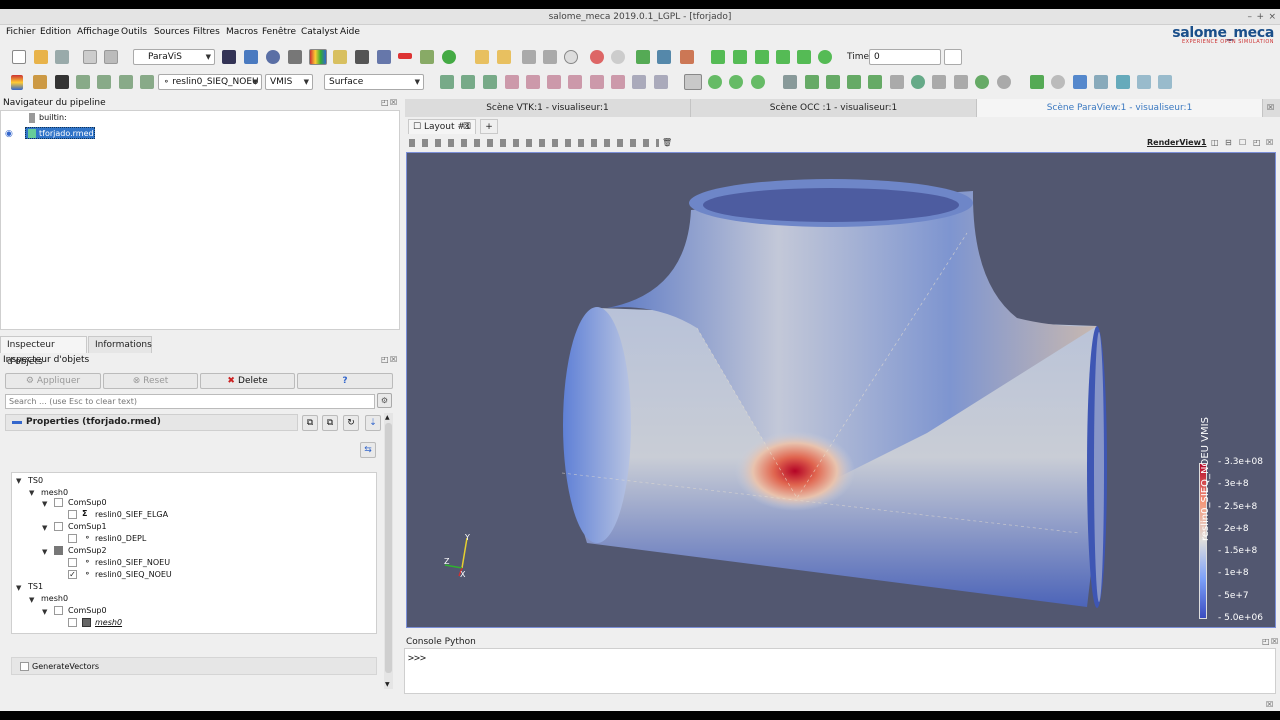  What do you see at coordinates (310, 423) in the screenshot?
I see `copy-properties-icon: ⧉` at bounding box center [310, 423].